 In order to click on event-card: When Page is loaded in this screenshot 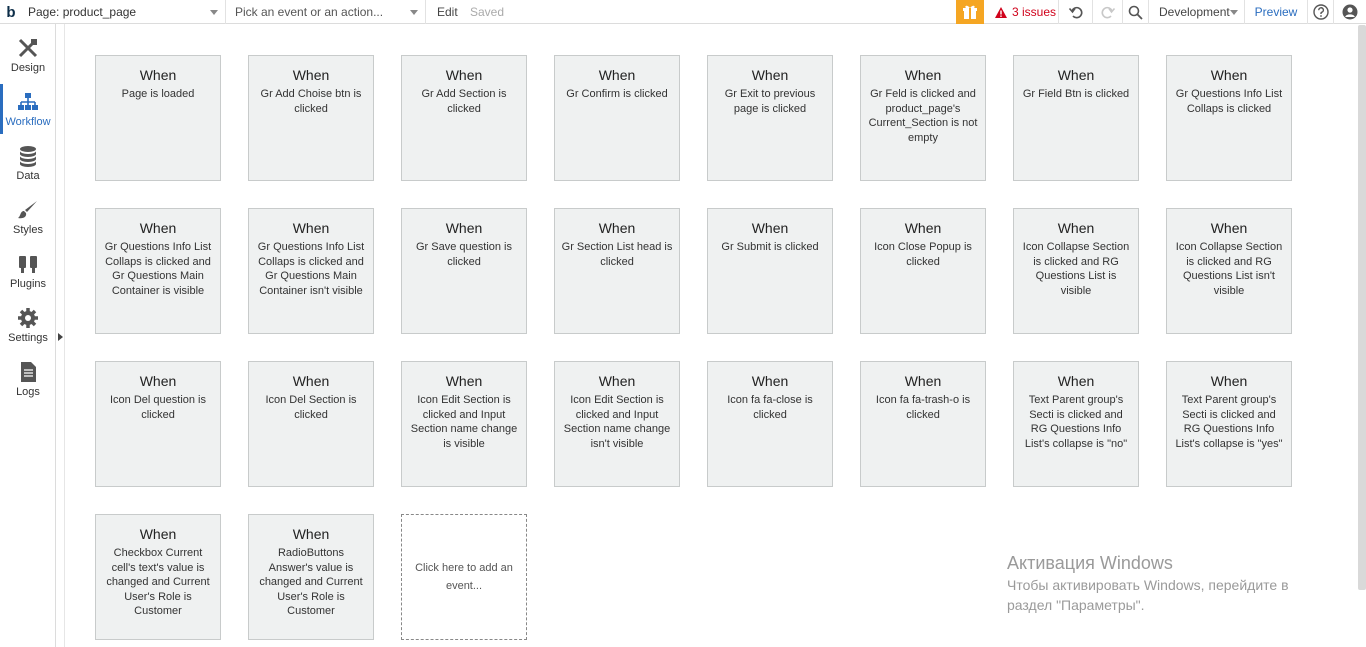, I will do `click(158, 118)`.